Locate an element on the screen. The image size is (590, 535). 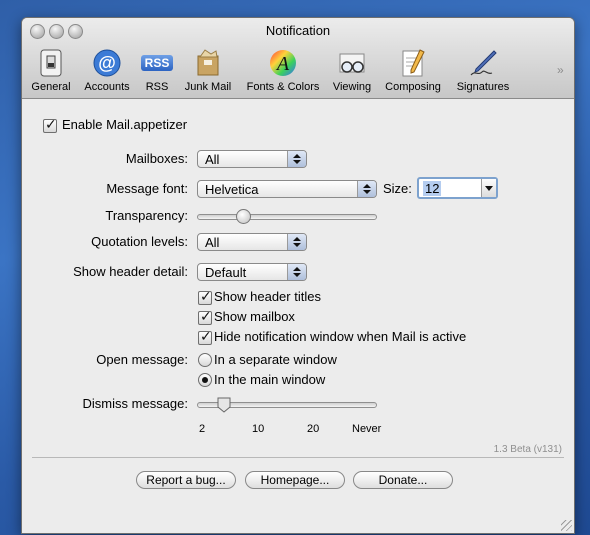
quotation-levels-popup: All is located at coordinates (252, 242).